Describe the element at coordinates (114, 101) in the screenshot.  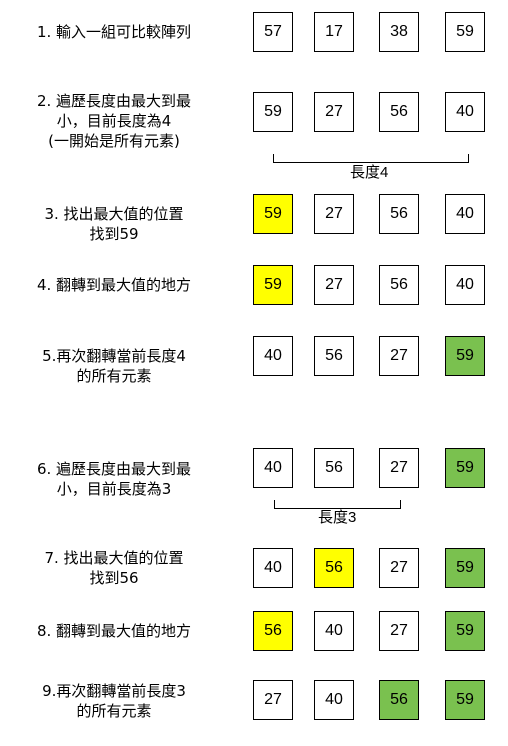
I see `step-text-line: 2. 遍歷長度由最大到最` at that location.